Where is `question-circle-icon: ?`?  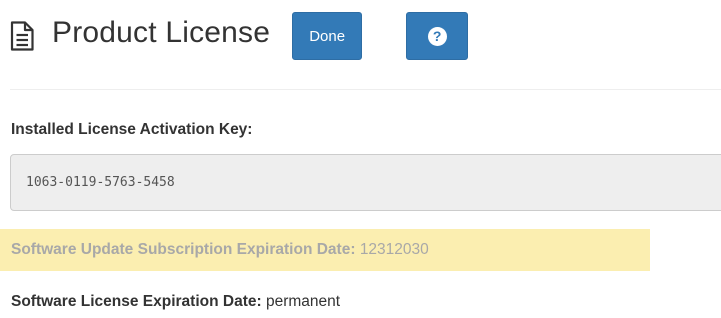
question-circle-icon: ? is located at coordinates (437, 36).